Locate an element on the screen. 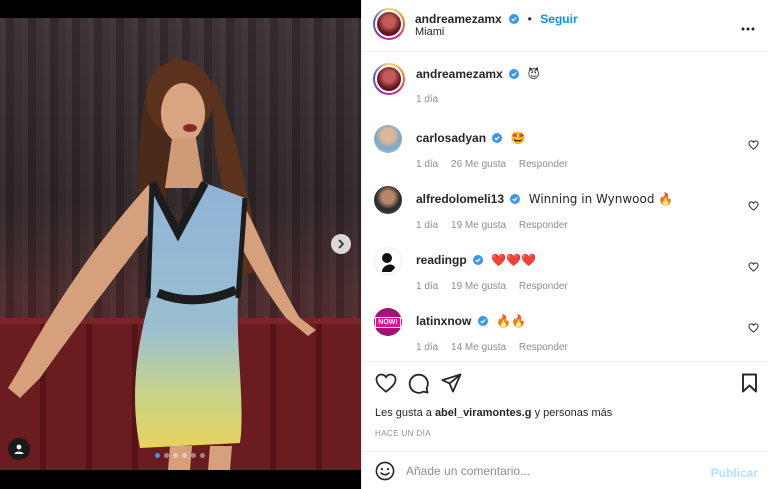  more-options-button is located at coordinates (748, 27).